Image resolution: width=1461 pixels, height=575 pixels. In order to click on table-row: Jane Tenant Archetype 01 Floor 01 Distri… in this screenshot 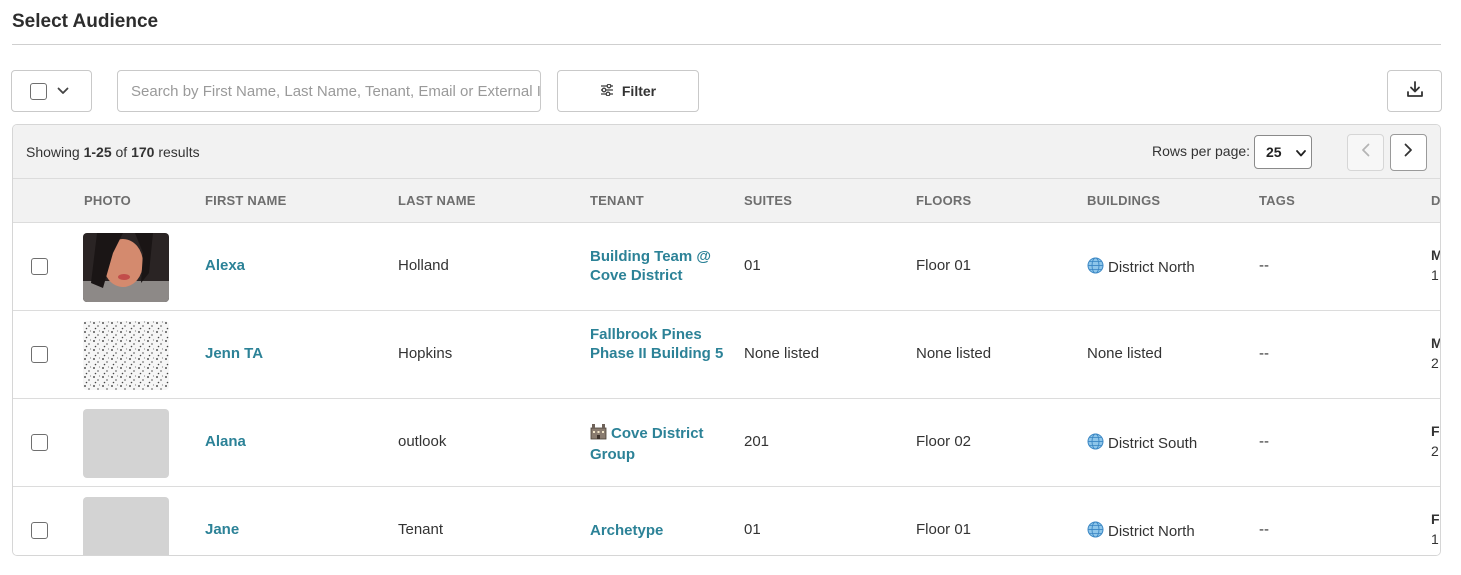, I will do `click(726, 521)`.